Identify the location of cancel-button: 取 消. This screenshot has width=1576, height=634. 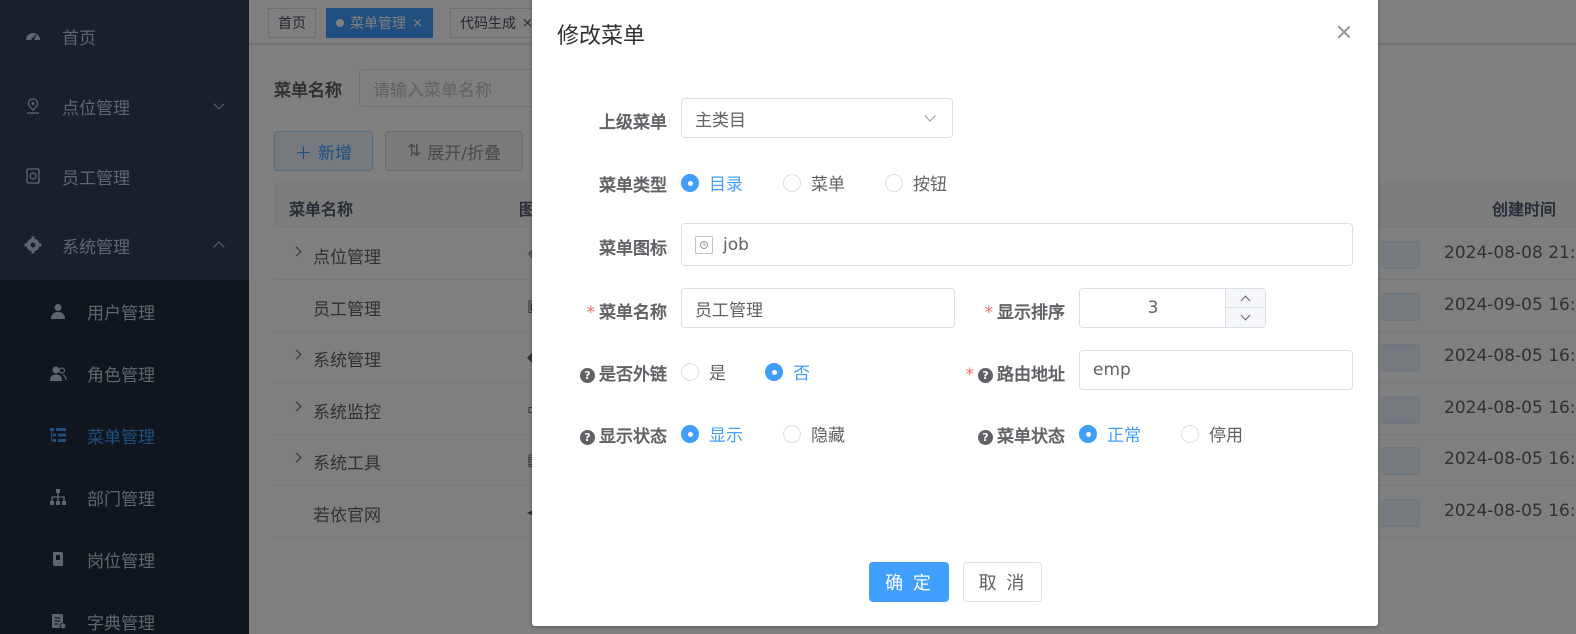
(1002, 582).